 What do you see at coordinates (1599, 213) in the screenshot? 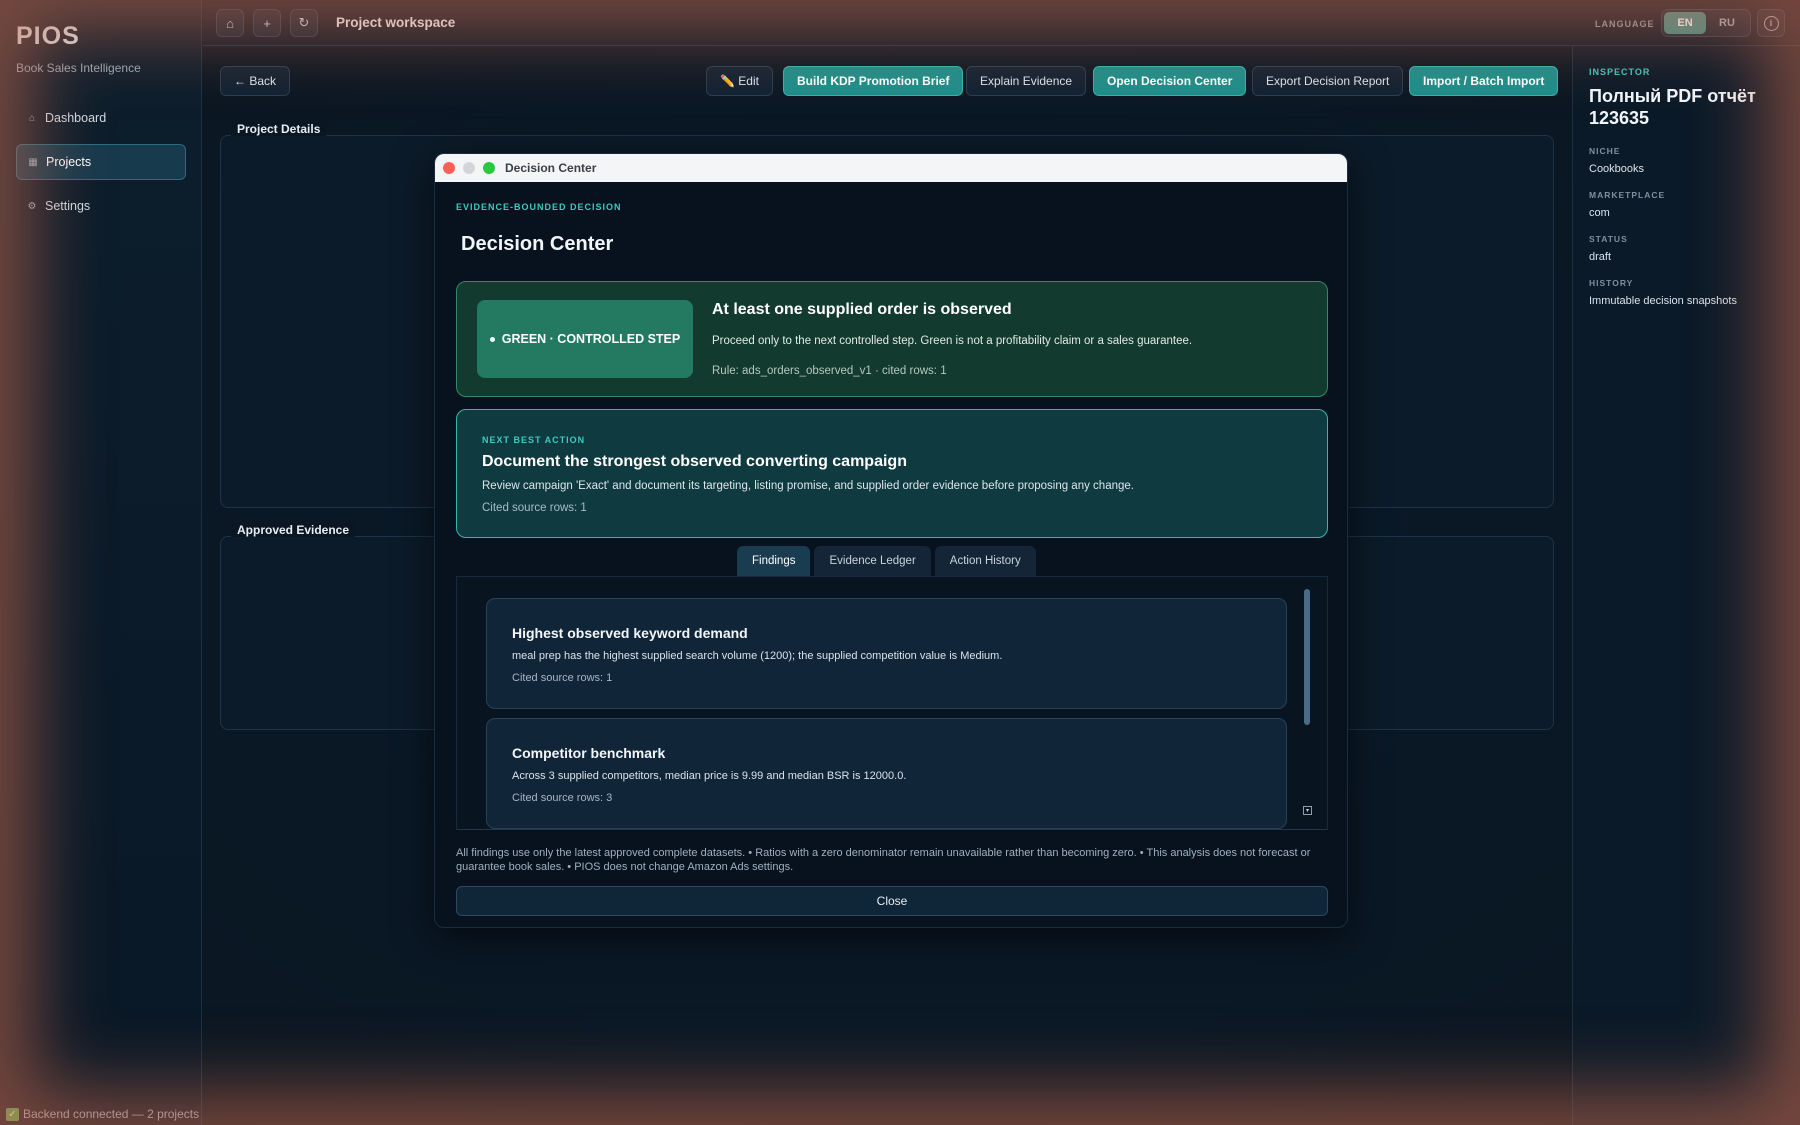
I see `marketplace-value: com` at bounding box center [1599, 213].